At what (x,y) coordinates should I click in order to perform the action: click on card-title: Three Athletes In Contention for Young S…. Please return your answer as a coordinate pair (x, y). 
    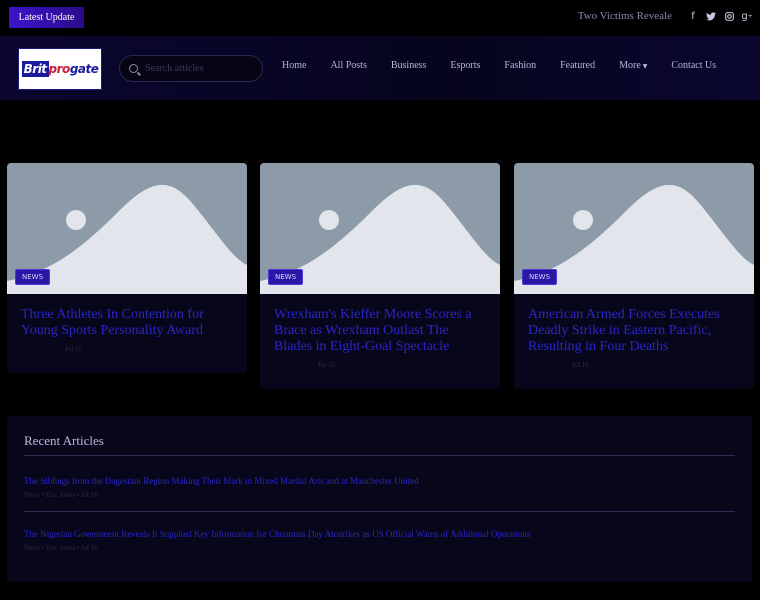
    Looking at the image, I should click on (127, 316).